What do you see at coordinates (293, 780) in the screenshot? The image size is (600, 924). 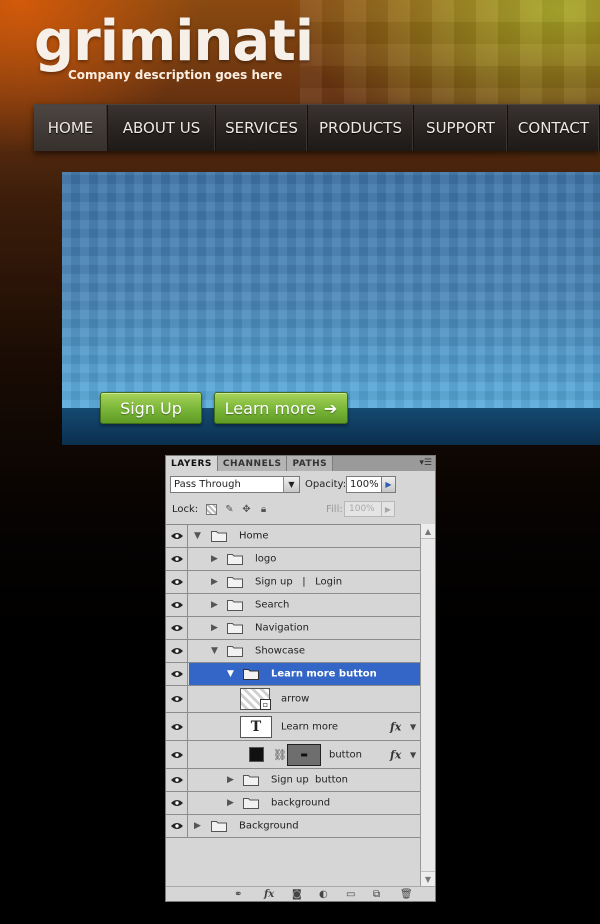 I see `layer-sign-up-button: ▶ Sign up button` at bounding box center [293, 780].